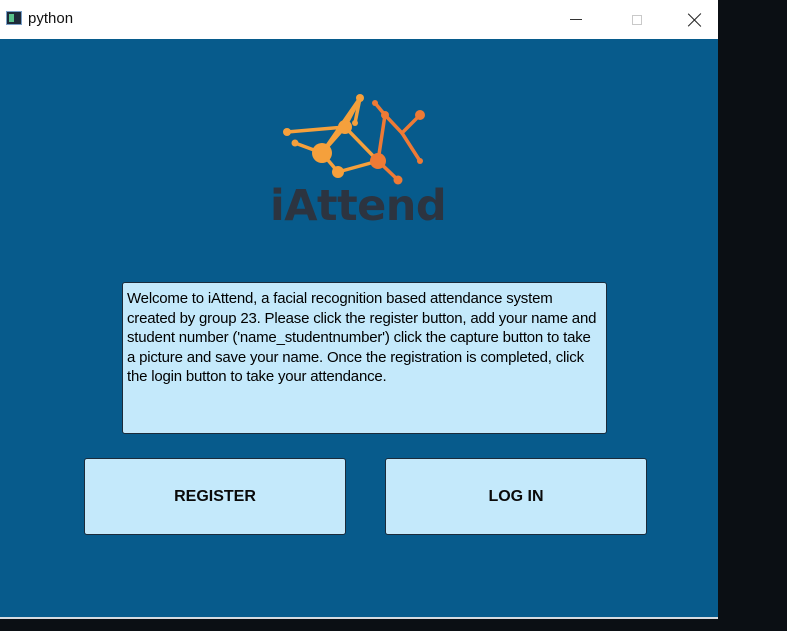 This screenshot has width=787, height=631. I want to click on window-title: python, so click(51, 18).